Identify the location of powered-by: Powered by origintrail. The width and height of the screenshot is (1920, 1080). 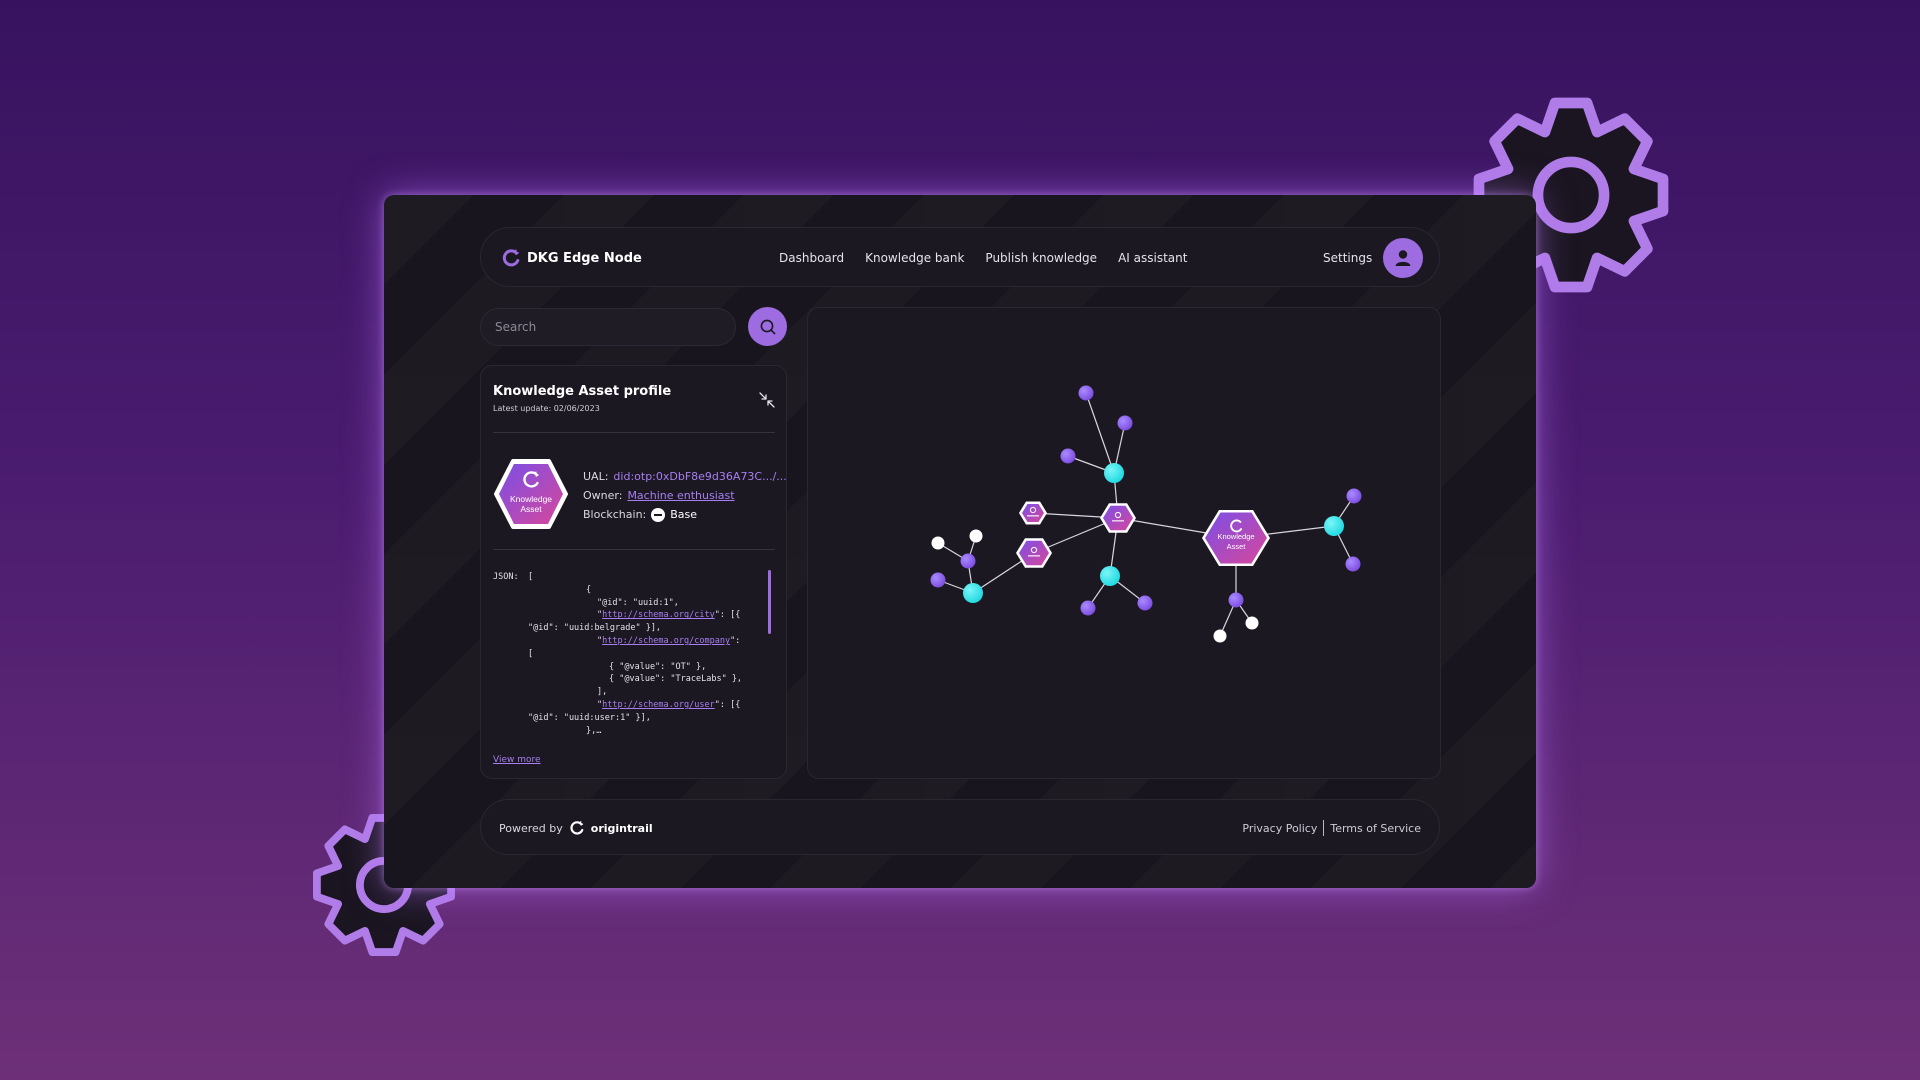
(576, 828).